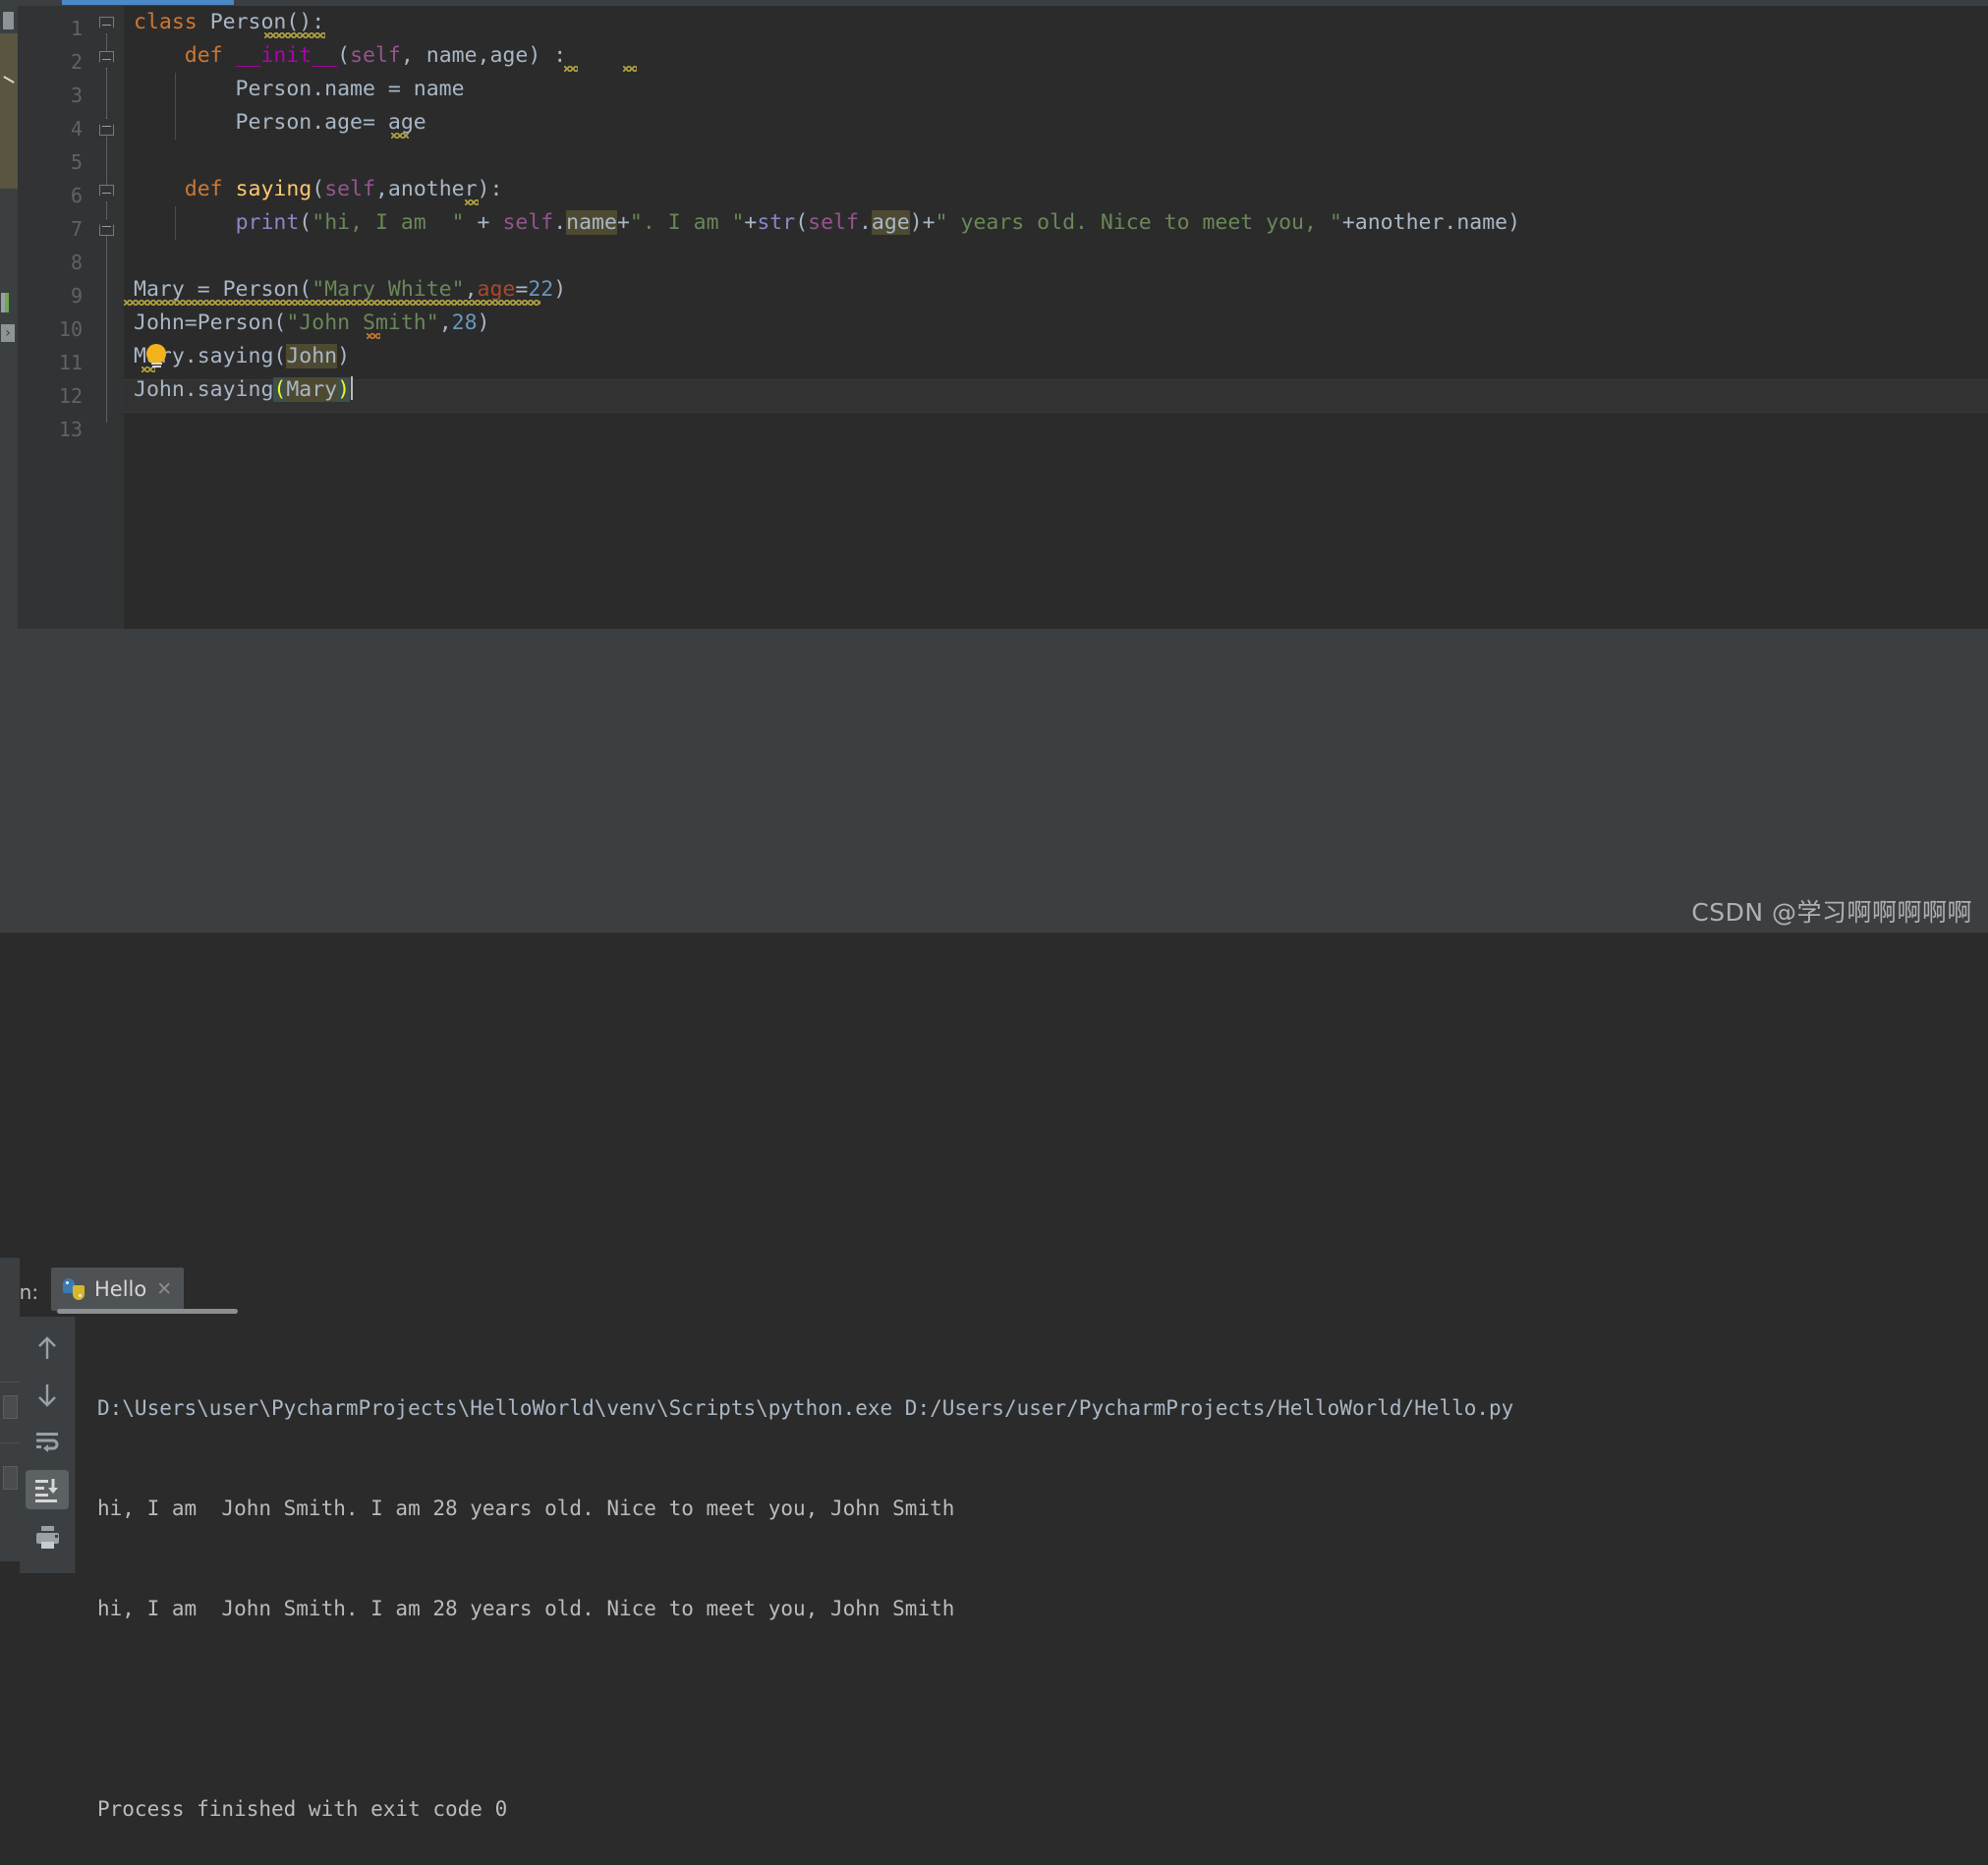 The image size is (1988, 1865). Describe the element at coordinates (47, 1395) in the screenshot. I see `down-arrow-icon` at that location.